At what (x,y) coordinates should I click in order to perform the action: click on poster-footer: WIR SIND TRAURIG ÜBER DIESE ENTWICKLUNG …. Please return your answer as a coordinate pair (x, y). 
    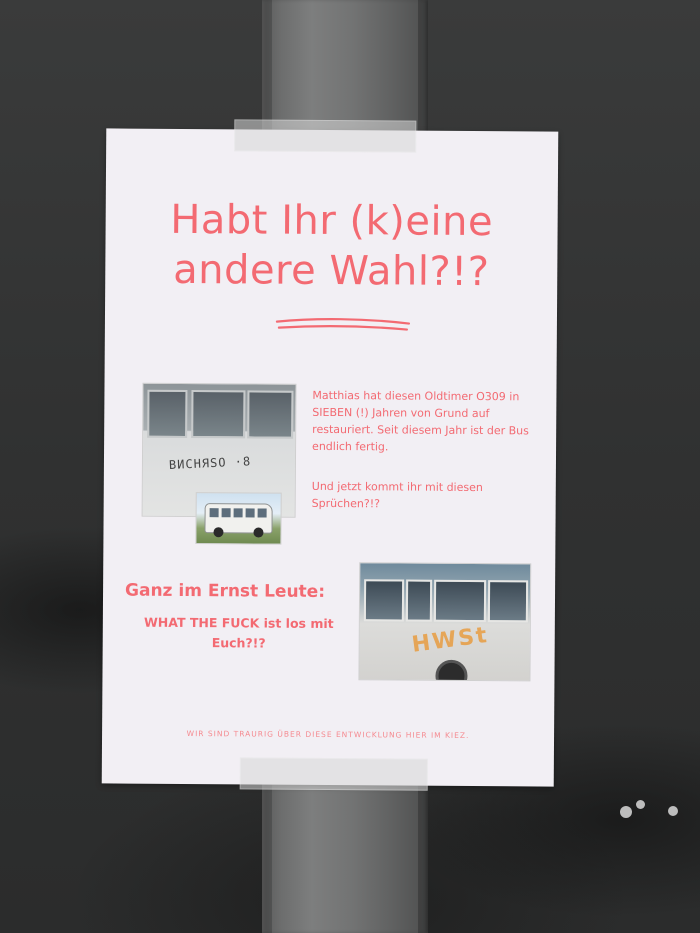
    Looking at the image, I should click on (328, 734).